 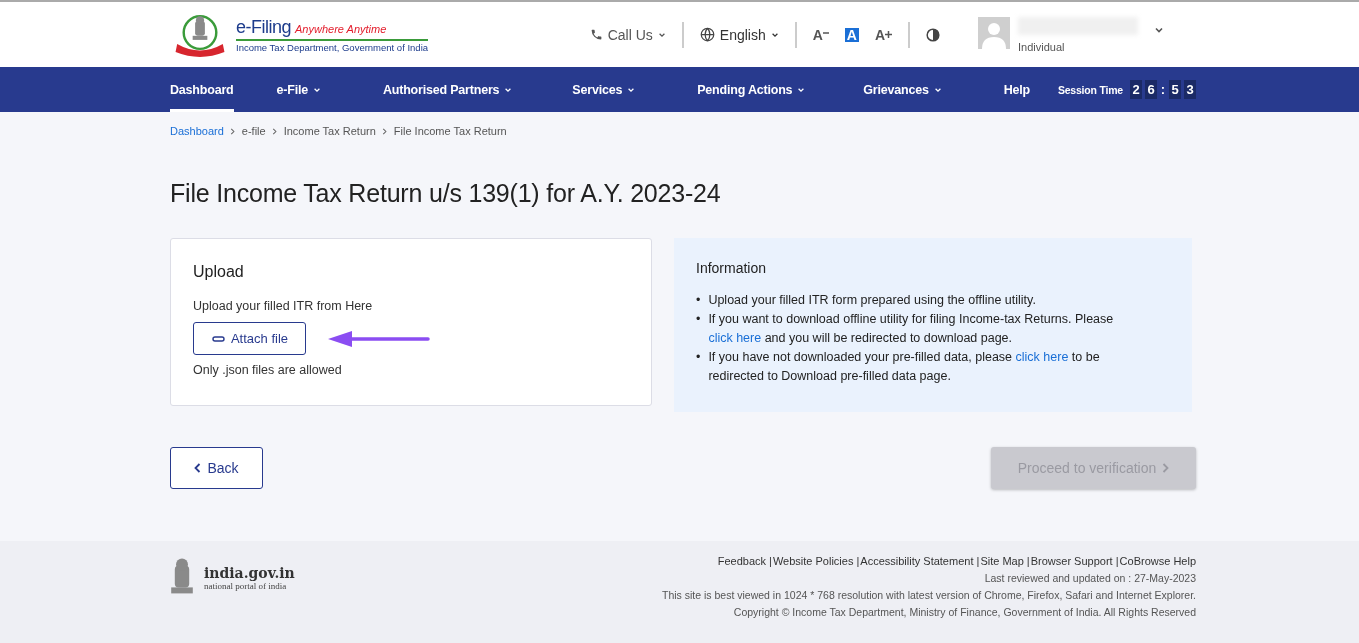 What do you see at coordinates (820, 34) in the screenshot?
I see `decrease-font-button: A` at bounding box center [820, 34].